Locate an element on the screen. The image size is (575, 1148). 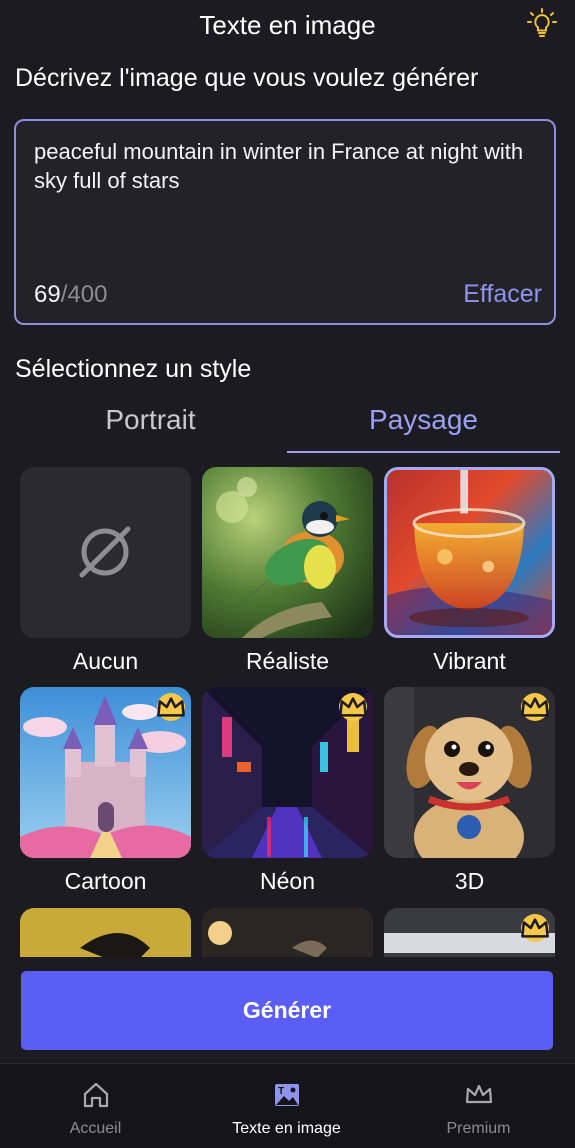
glass-image is located at coordinates (469, 552).